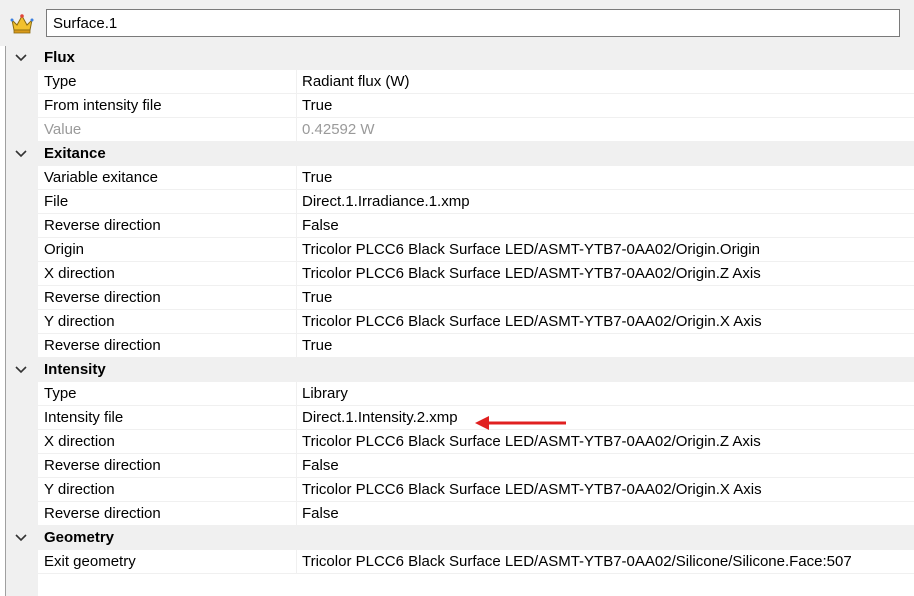 Image resolution: width=914 pixels, height=596 pixels. Describe the element at coordinates (460, 418) in the screenshot. I see `property-row: Intensity file Direct.1.Intensity.2.xmp` at that location.